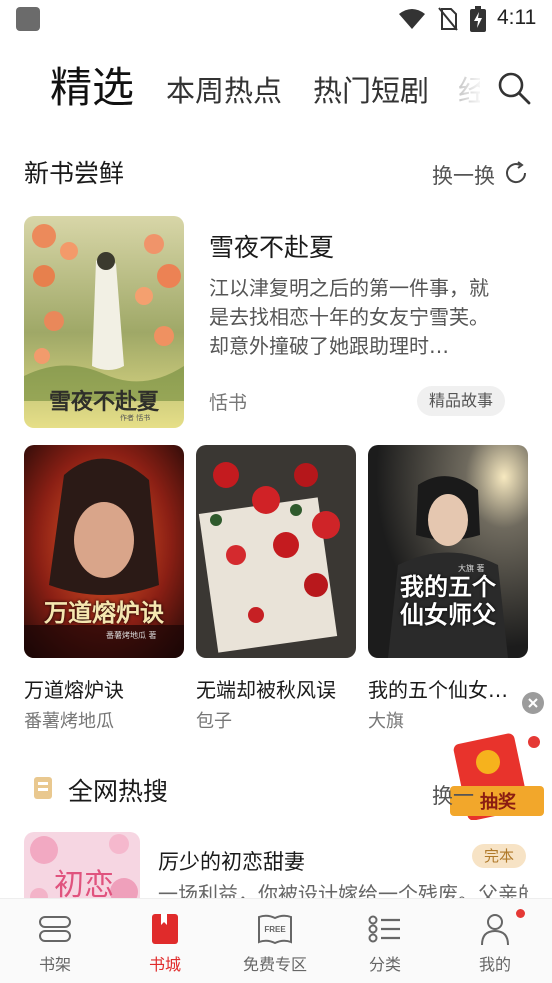 The width and height of the screenshot is (552, 983). I want to click on featured-book-title: 雪夜不赴夏, so click(271, 246).